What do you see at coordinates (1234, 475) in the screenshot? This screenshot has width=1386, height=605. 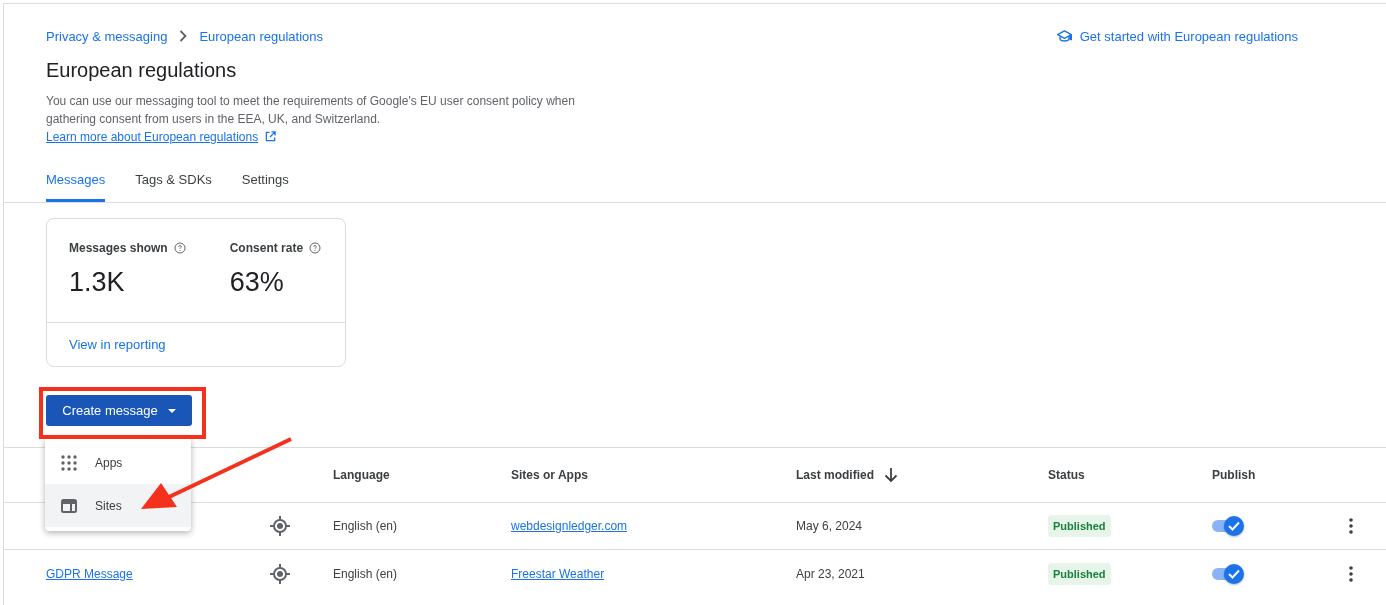 I see `column-header: Publish` at bounding box center [1234, 475].